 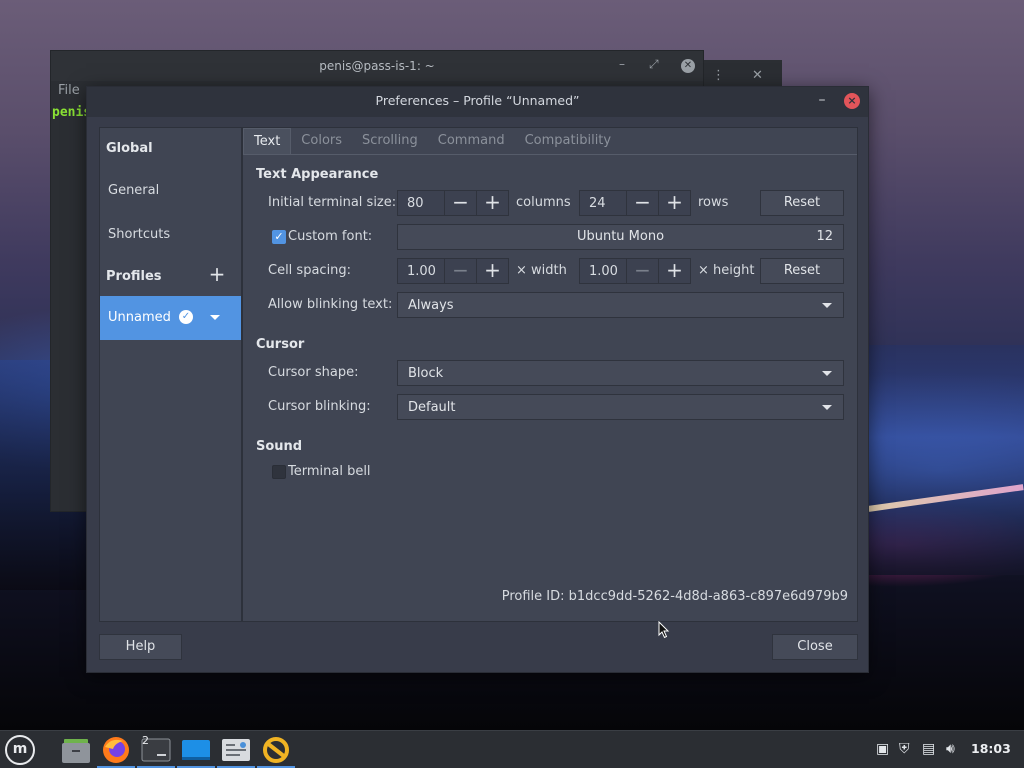 I want to click on height-spacing-spinner: 1.00 − +, so click(x=635, y=271).